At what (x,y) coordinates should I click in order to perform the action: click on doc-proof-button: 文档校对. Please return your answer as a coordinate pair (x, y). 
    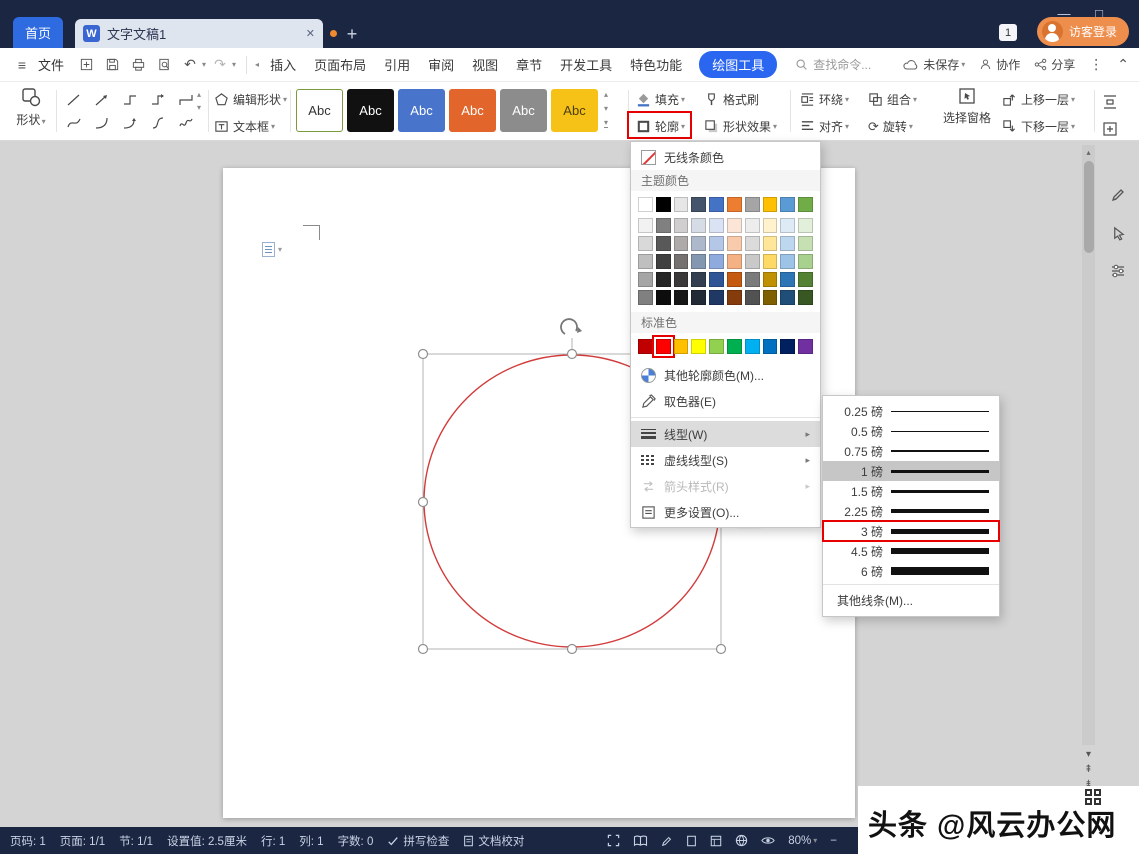
    Looking at the image, I should click on (493, 841).